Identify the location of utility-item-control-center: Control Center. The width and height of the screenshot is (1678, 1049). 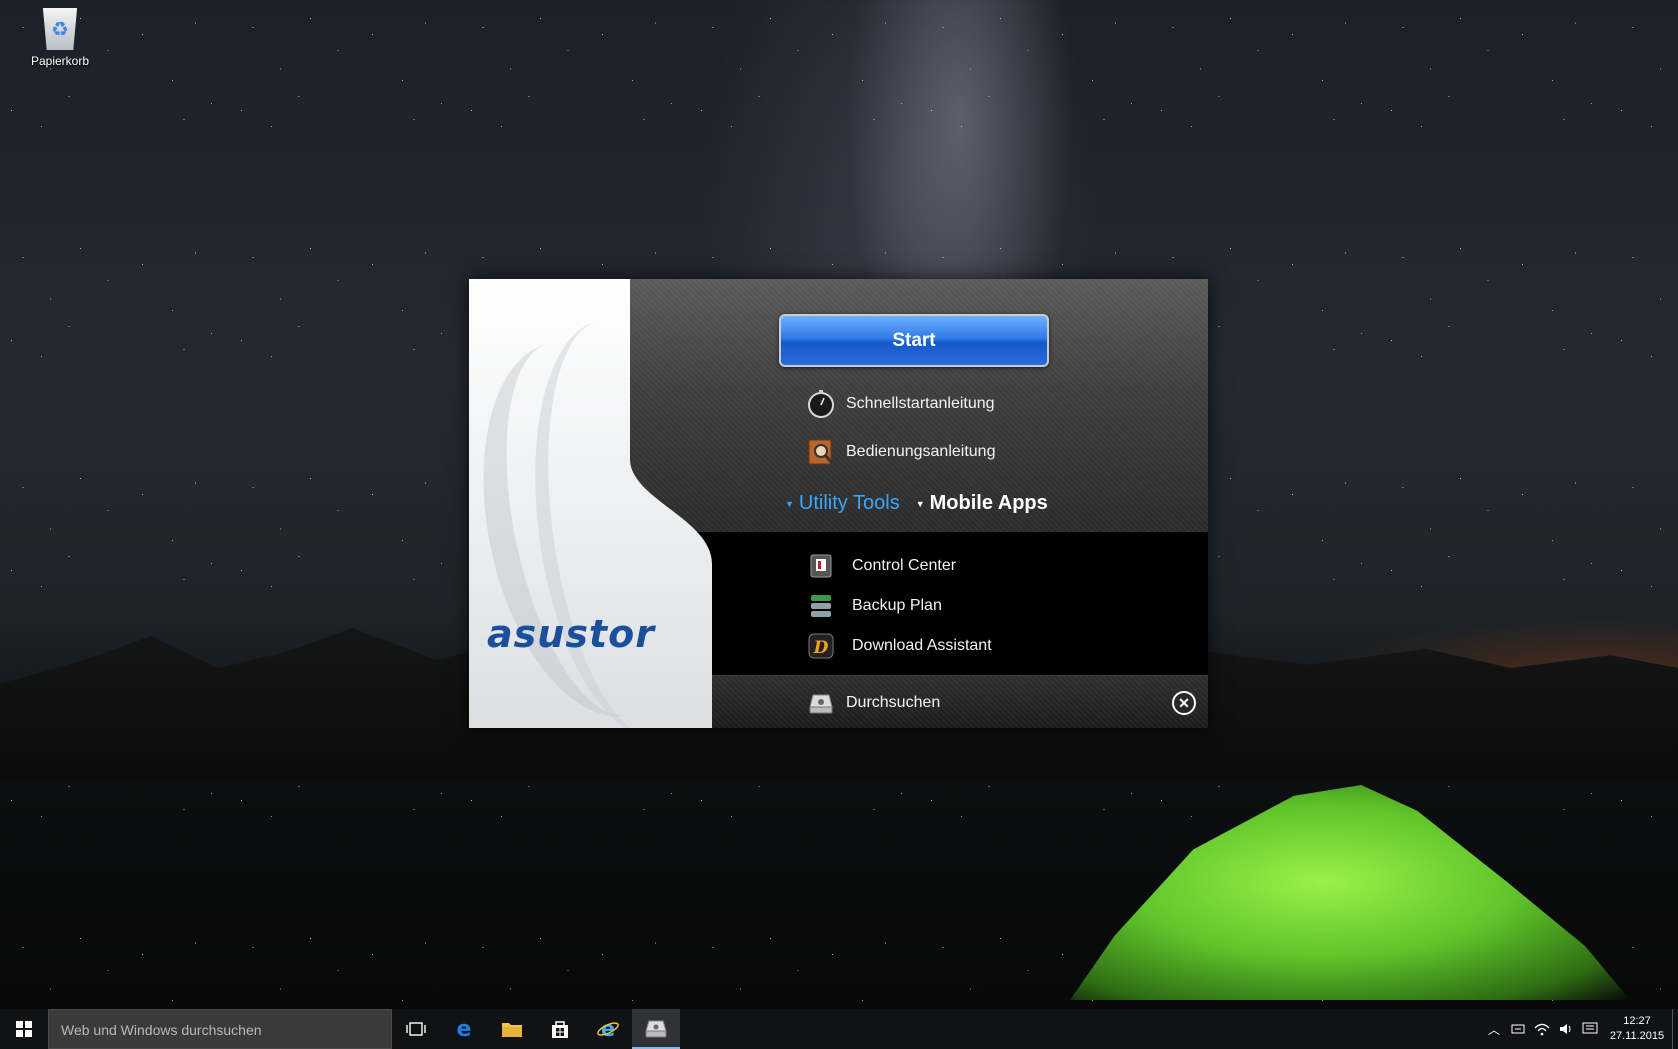
(881, 566).